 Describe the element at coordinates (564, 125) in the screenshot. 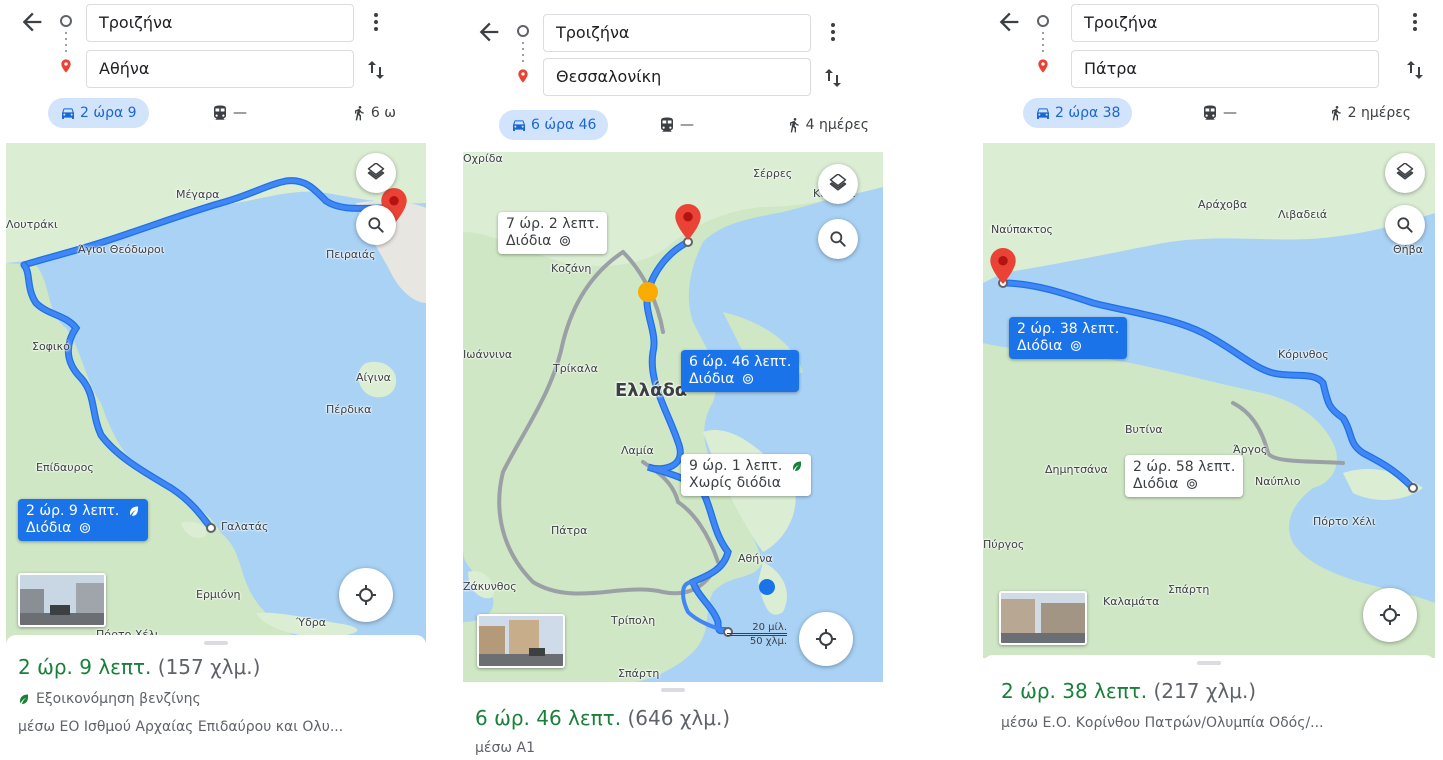

I see `mode-driving-label: 6 ώρα 46` at that location.